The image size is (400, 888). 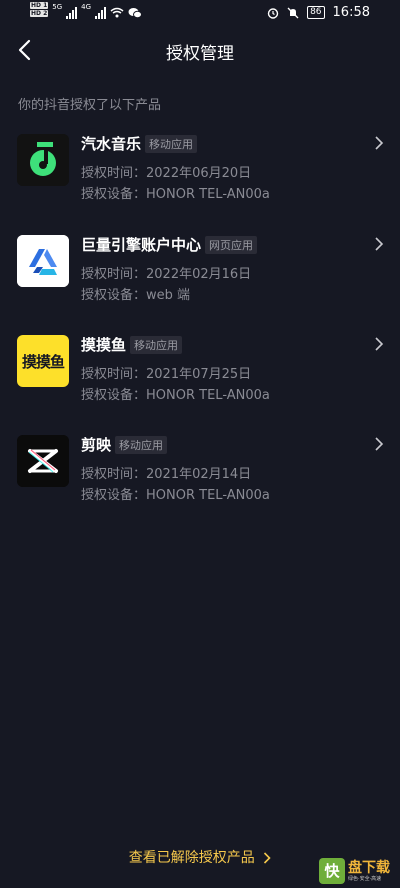 I want to click on network-type-2: 4G, so click(x=86, y=7).